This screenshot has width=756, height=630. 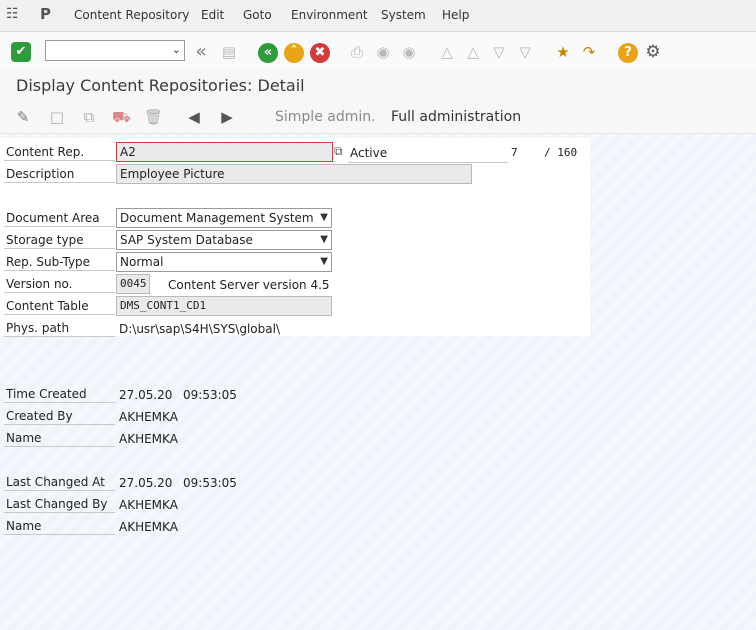 I want to click on last-changed-at-label: Last Changed At, so click(x=59, y=482).